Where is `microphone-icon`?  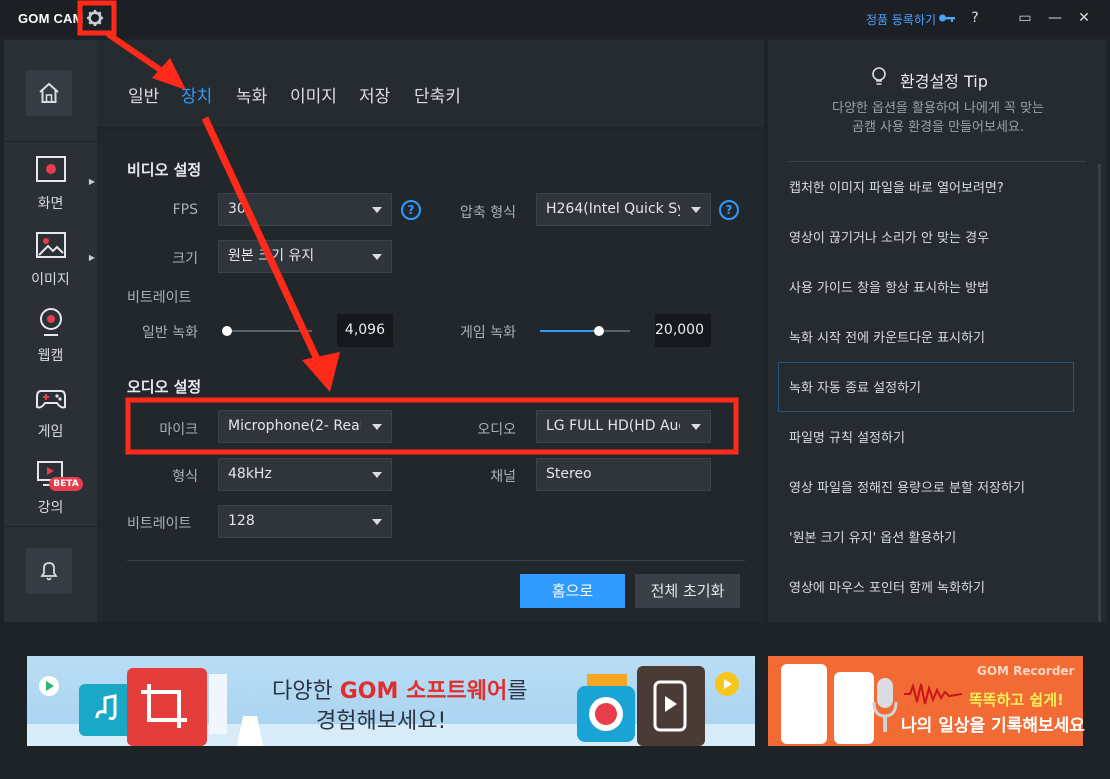 microphone-icon is located at coordinates (885, 705).